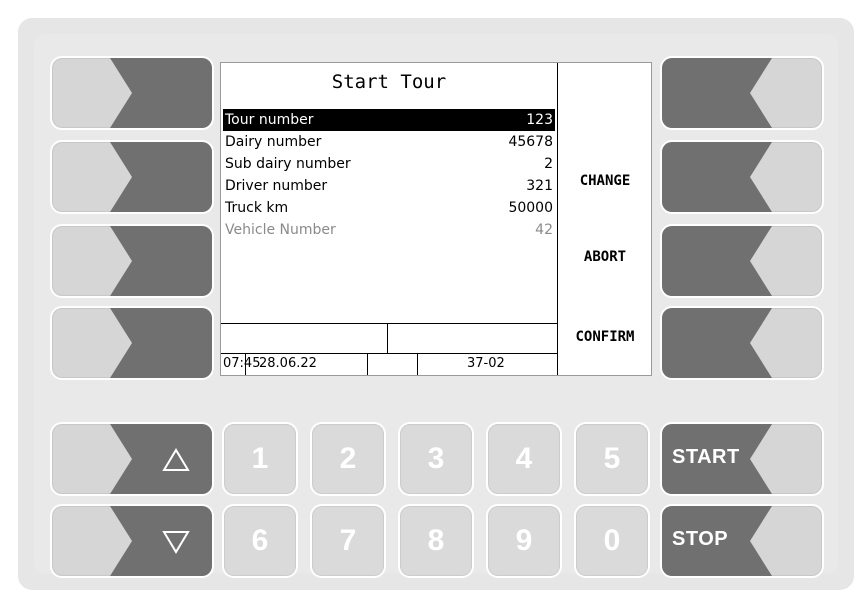 This screenshot has height=600, width=858. Describe the element at coordinates (242, 363) in the screenshot. I see `status-time: 07:45` at that location.